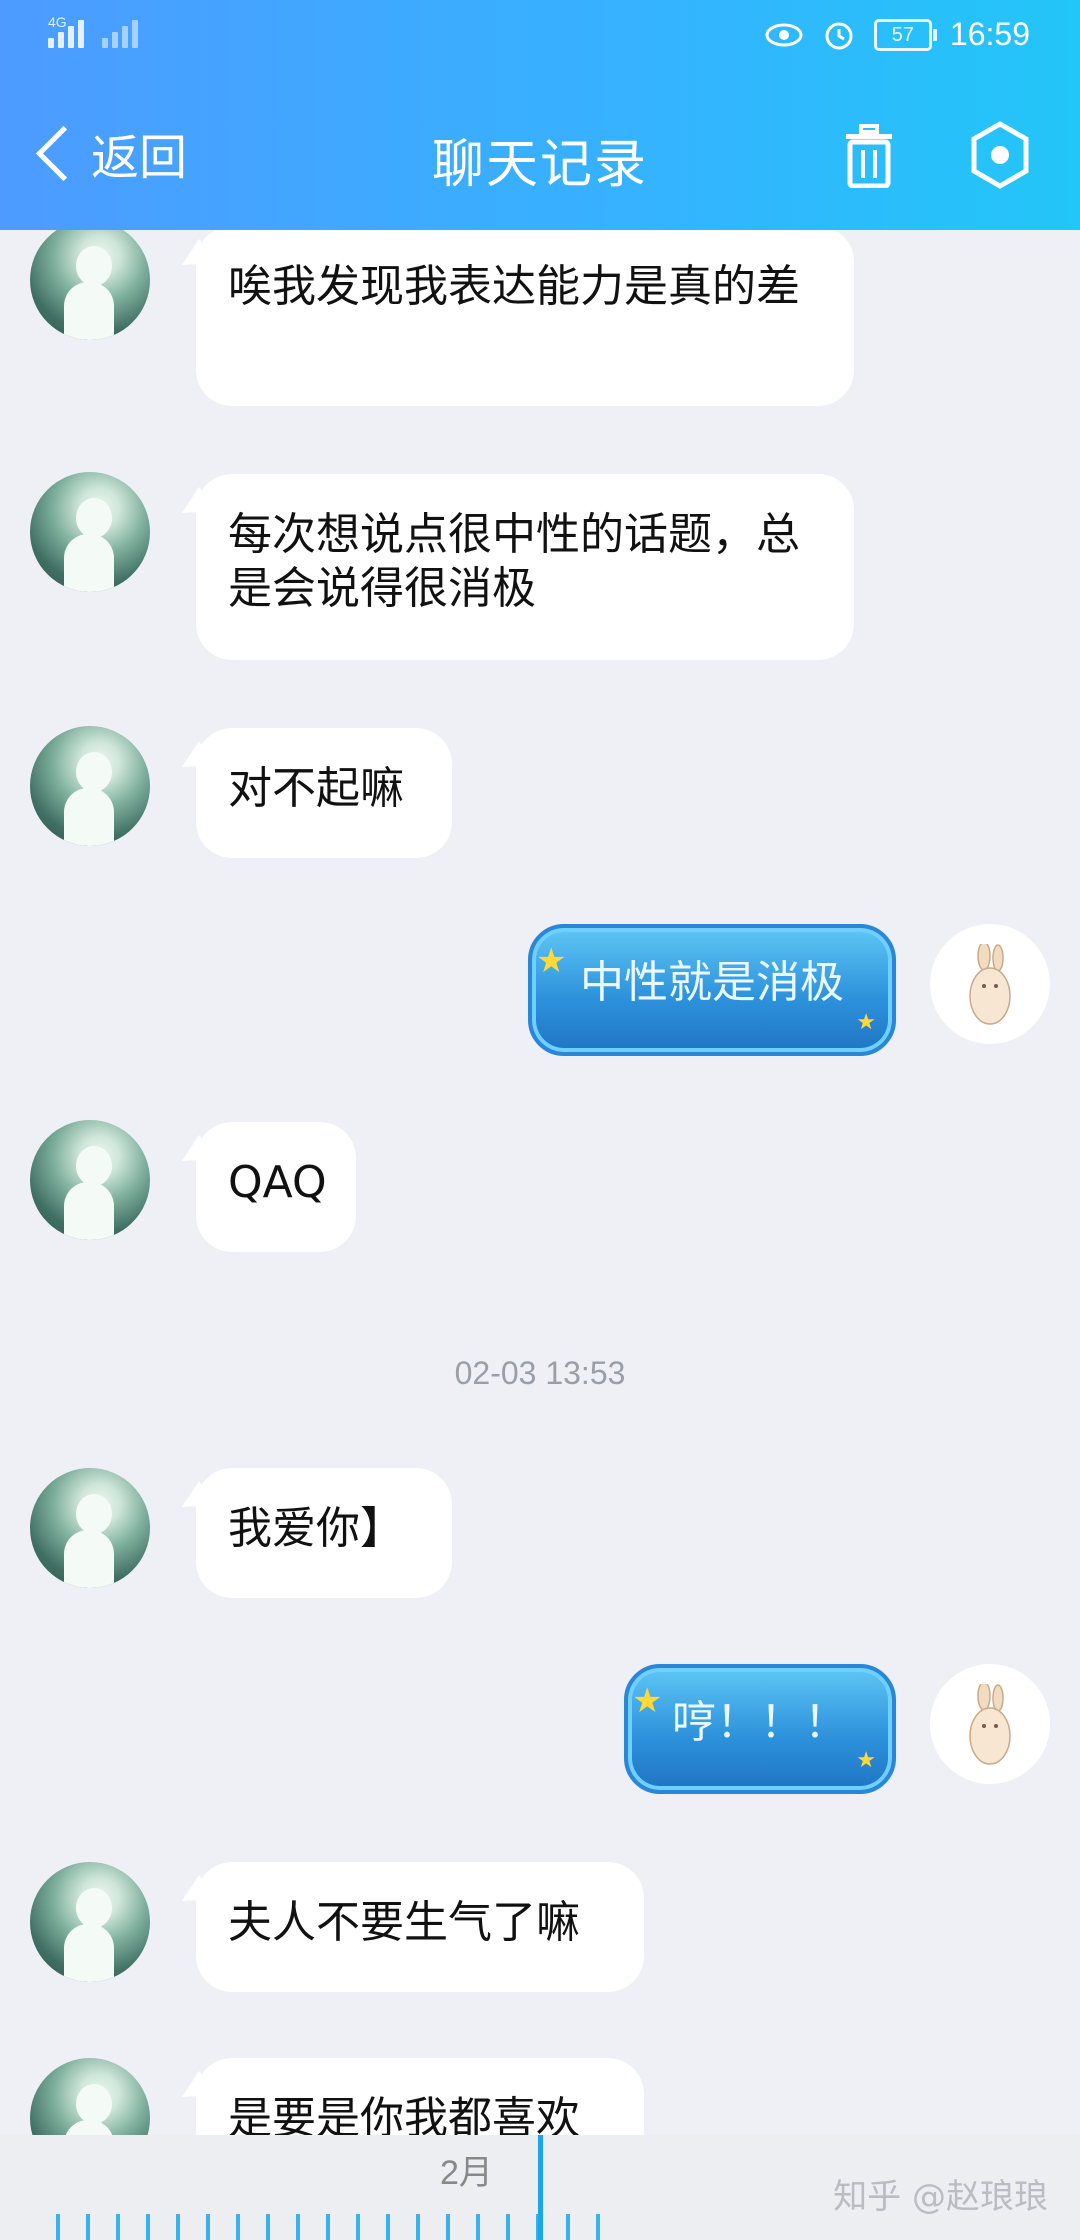  Describe the element at coordinates (514, 561) in the screenshot. I see `message-text: 每次想说点很中性的话题，总是会说得很消极` at that location.